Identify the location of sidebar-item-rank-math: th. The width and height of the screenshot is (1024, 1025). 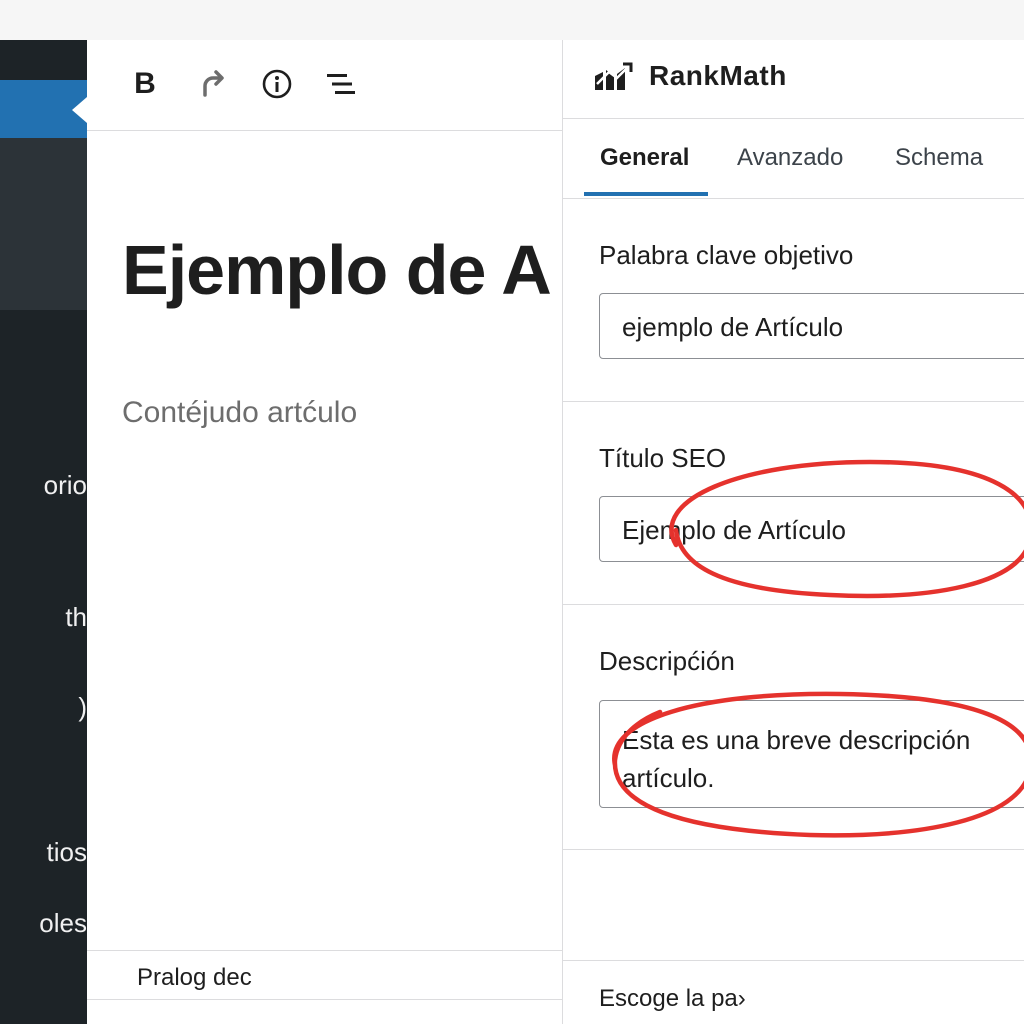
(43, 617).